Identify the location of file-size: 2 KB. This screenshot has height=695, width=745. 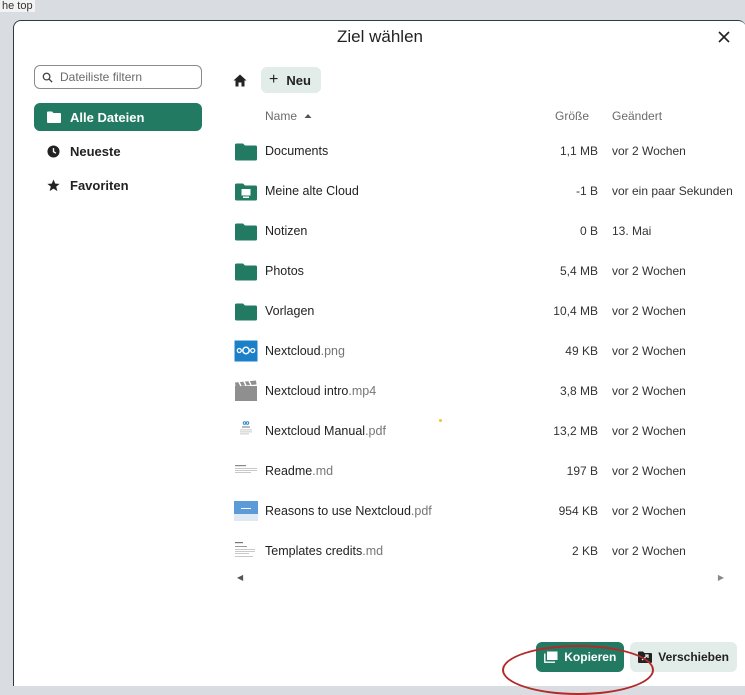
(584, 551).